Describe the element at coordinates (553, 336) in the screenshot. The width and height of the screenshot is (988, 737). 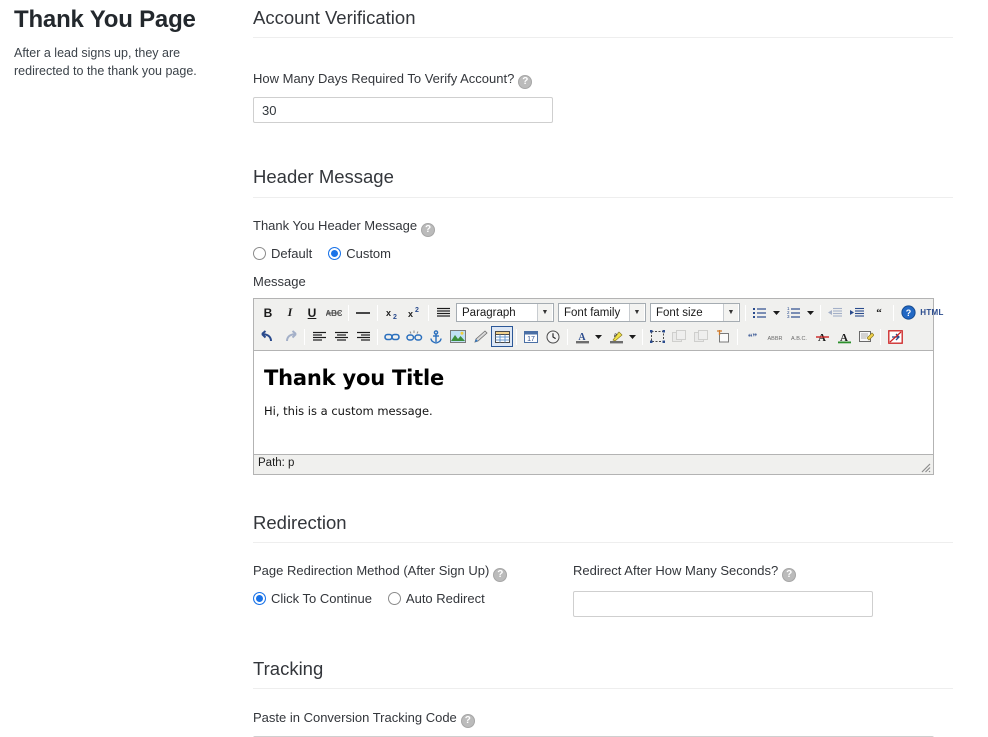
I see `insert-time-icon` at that location.